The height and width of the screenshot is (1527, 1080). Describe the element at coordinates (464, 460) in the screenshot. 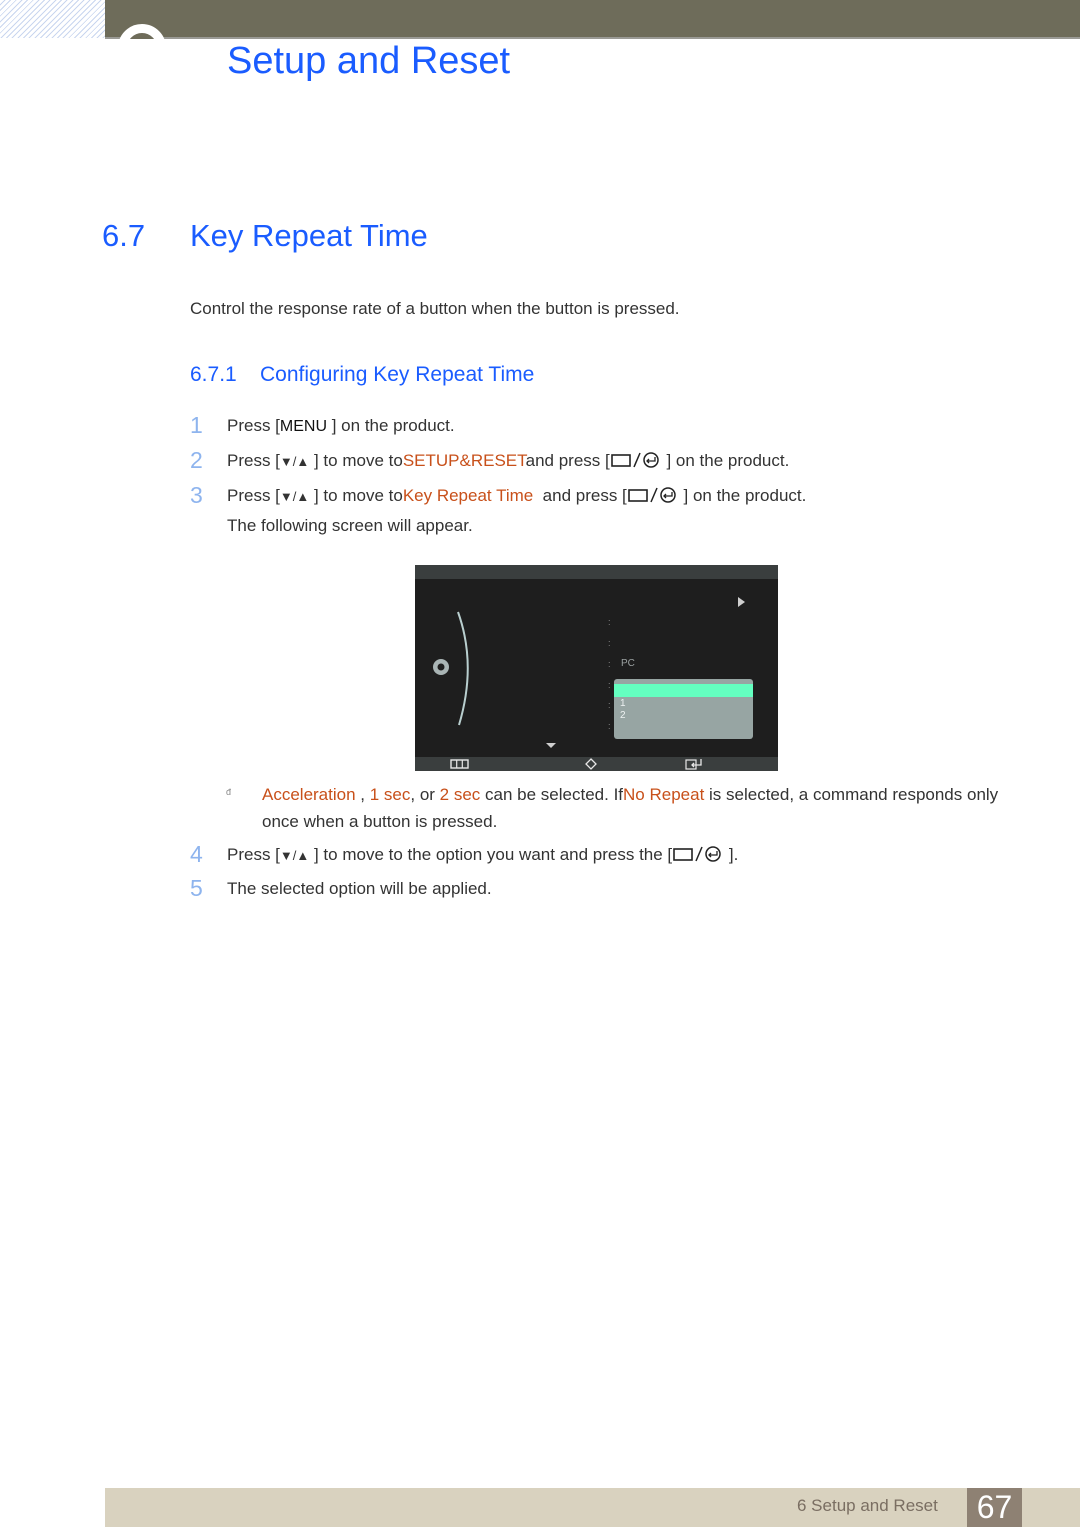

I see `menu-target: SETUP&RESET` at that location.